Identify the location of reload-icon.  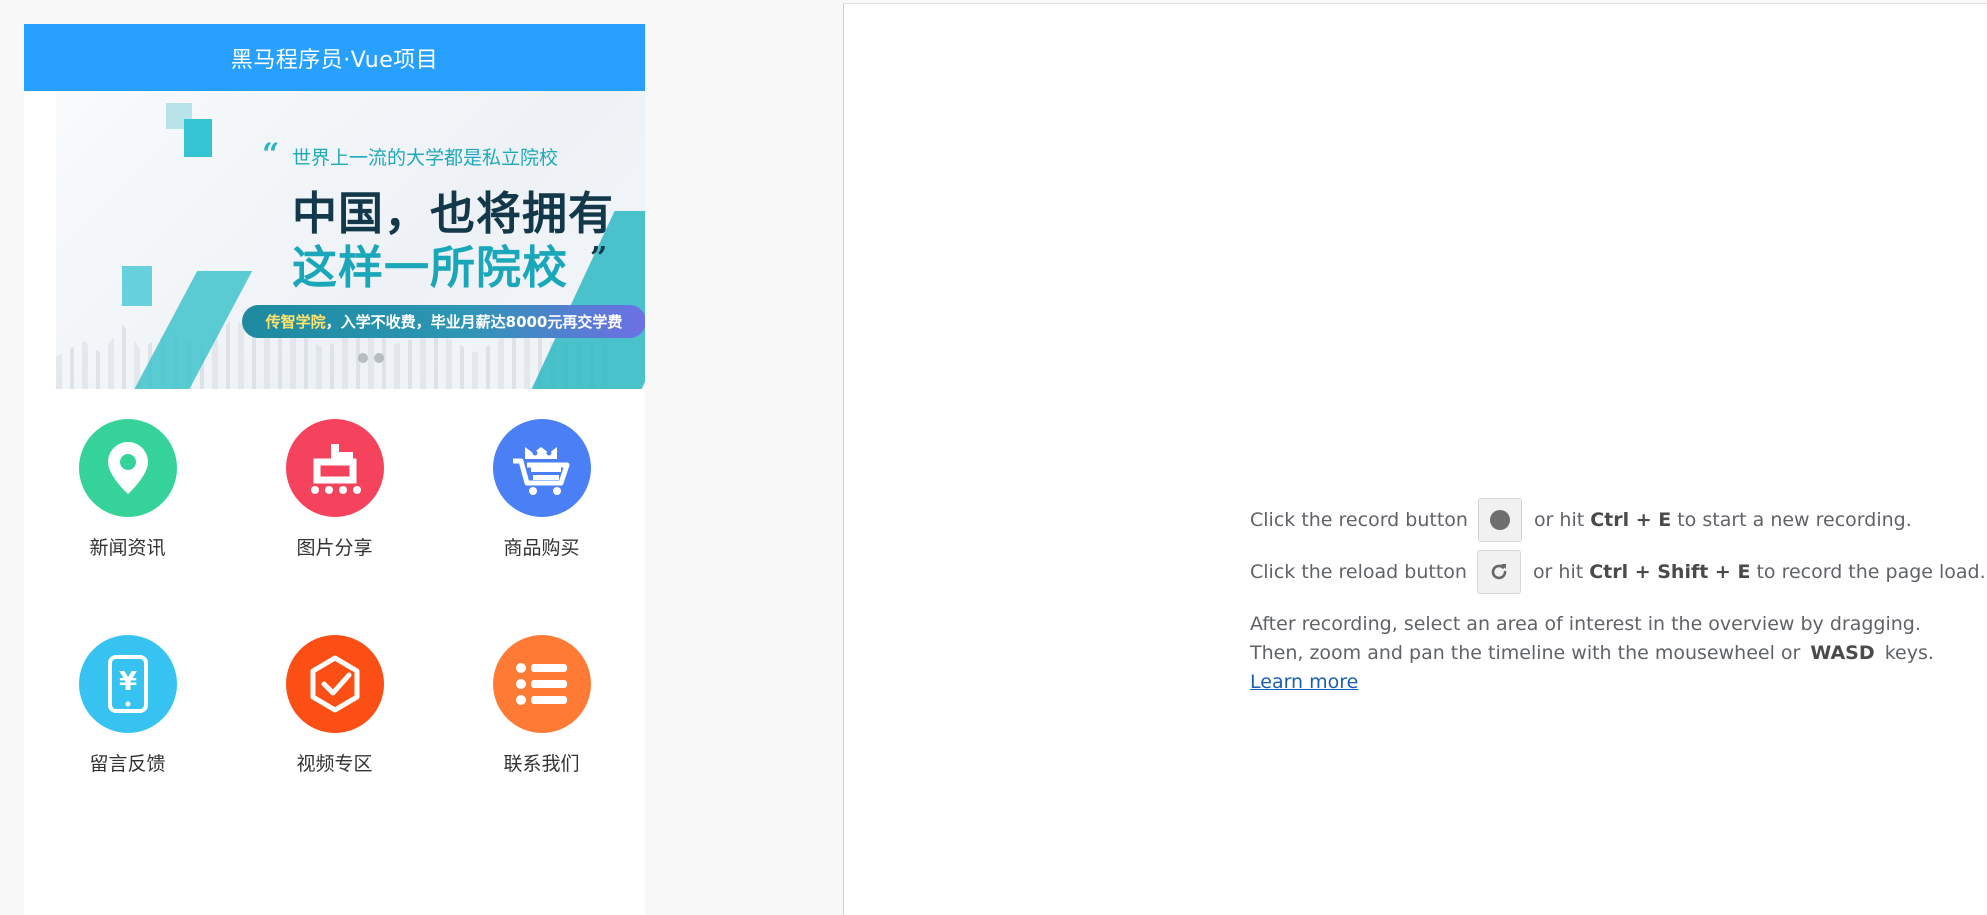
(1499, 572).